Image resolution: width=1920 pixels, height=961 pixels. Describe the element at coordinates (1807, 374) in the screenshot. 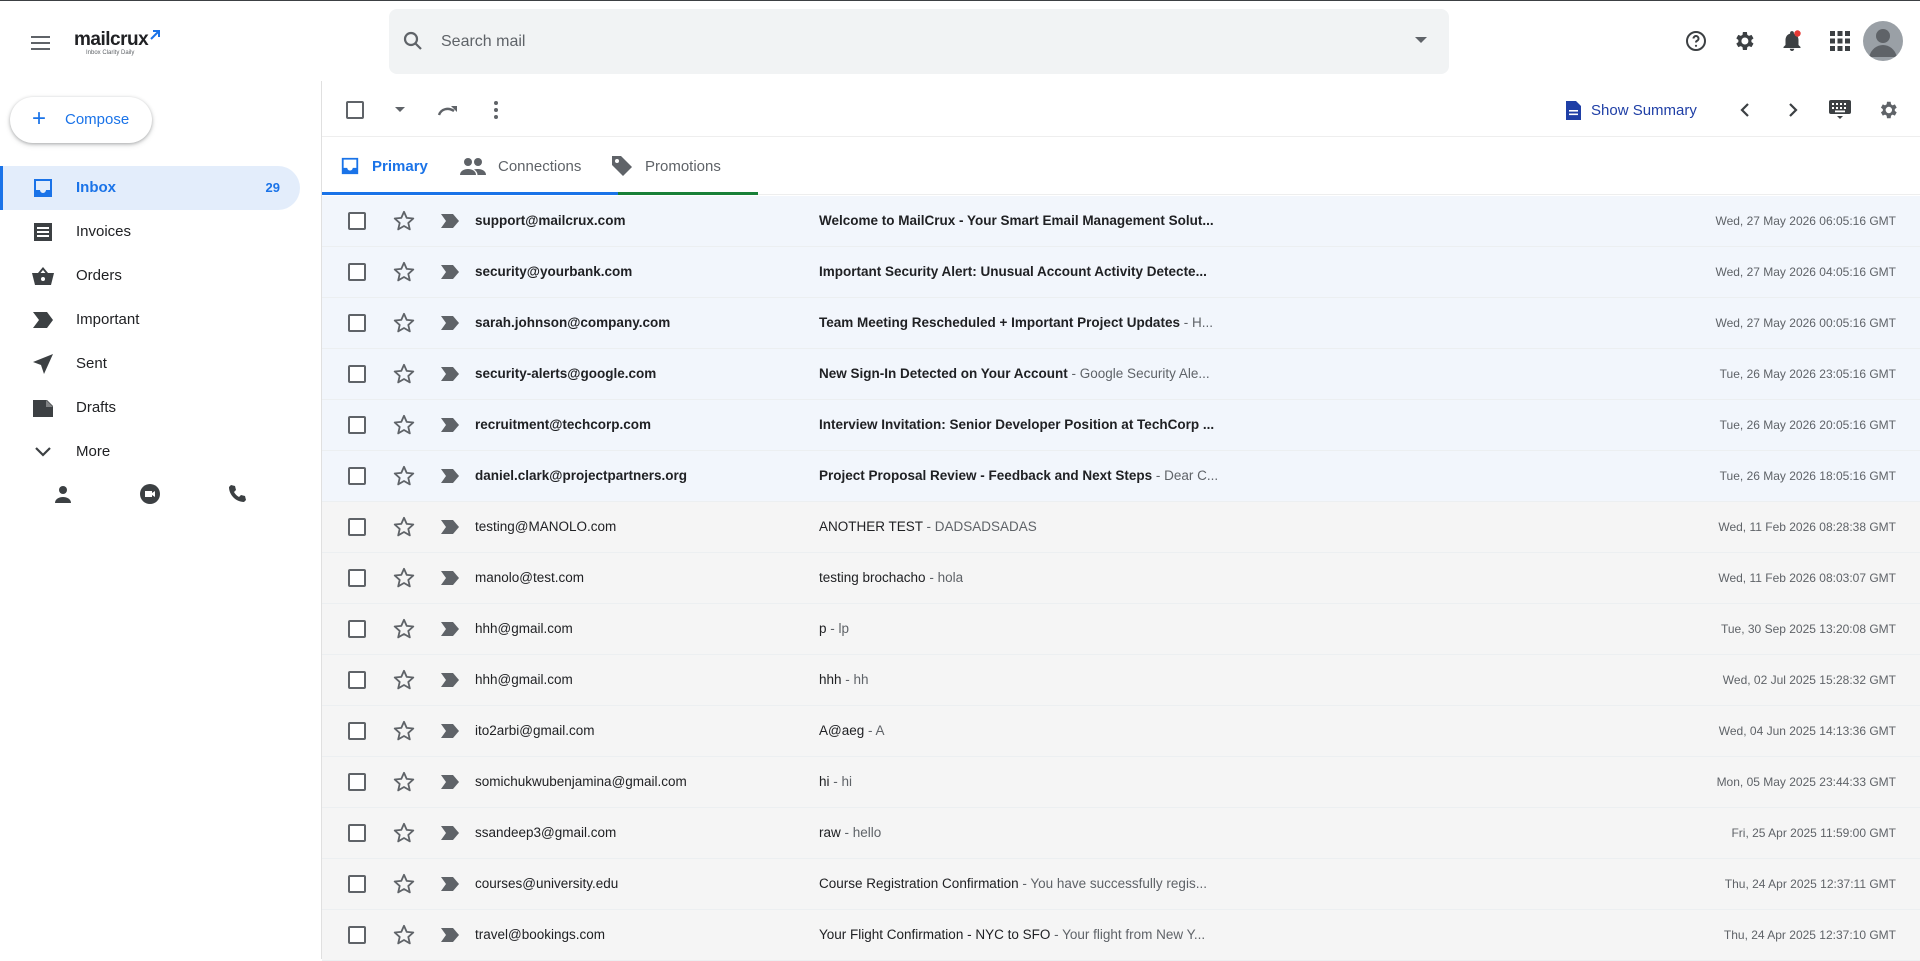

I see `email-date: Tue, 26 May 2026 23:05:16 GMT` at that location.